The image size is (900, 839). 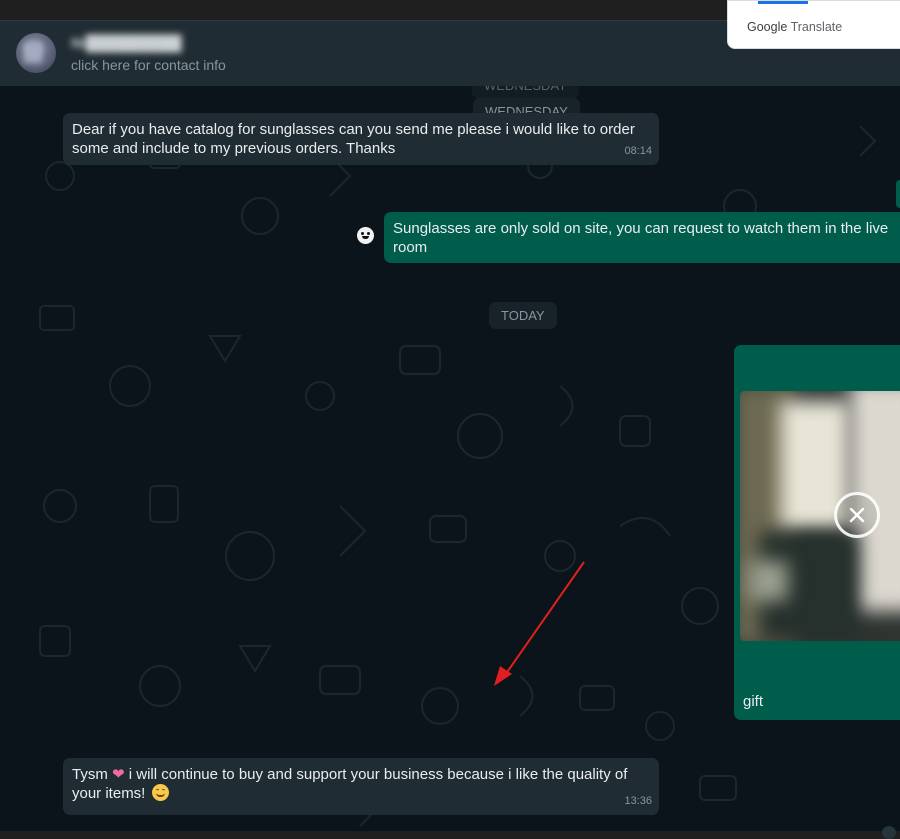 What do you see at coordinates (362, 233) in the screenshot?
I see `emoji-eye-left` at bounding box center [362, 233].